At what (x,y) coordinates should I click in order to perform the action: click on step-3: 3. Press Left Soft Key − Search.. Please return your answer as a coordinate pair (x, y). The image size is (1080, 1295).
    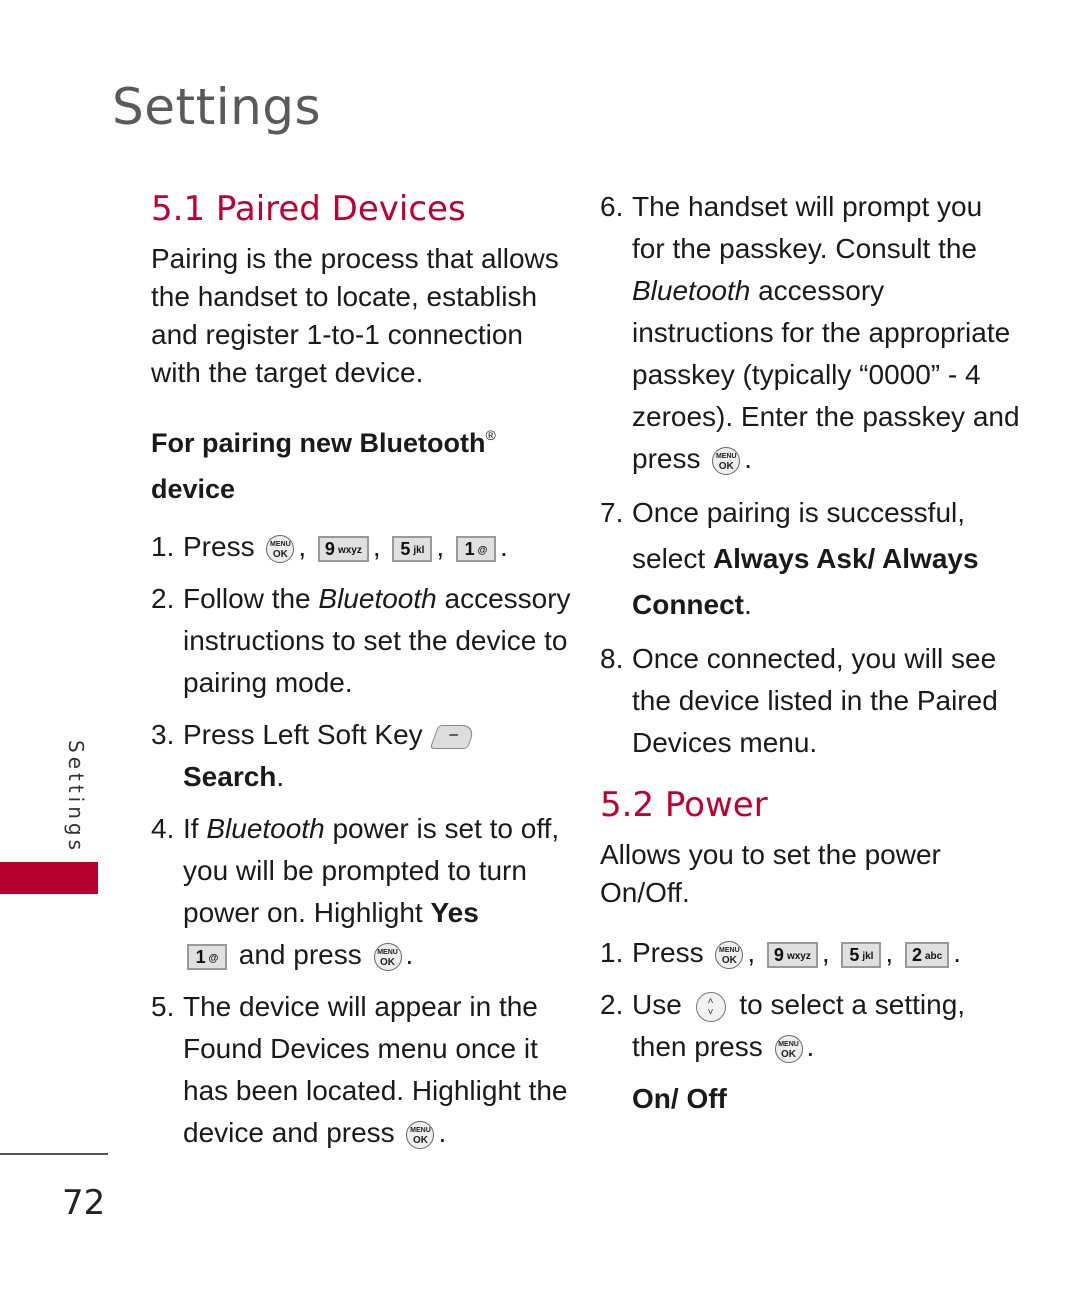
    Looking at the image, I should click on (361, 756).